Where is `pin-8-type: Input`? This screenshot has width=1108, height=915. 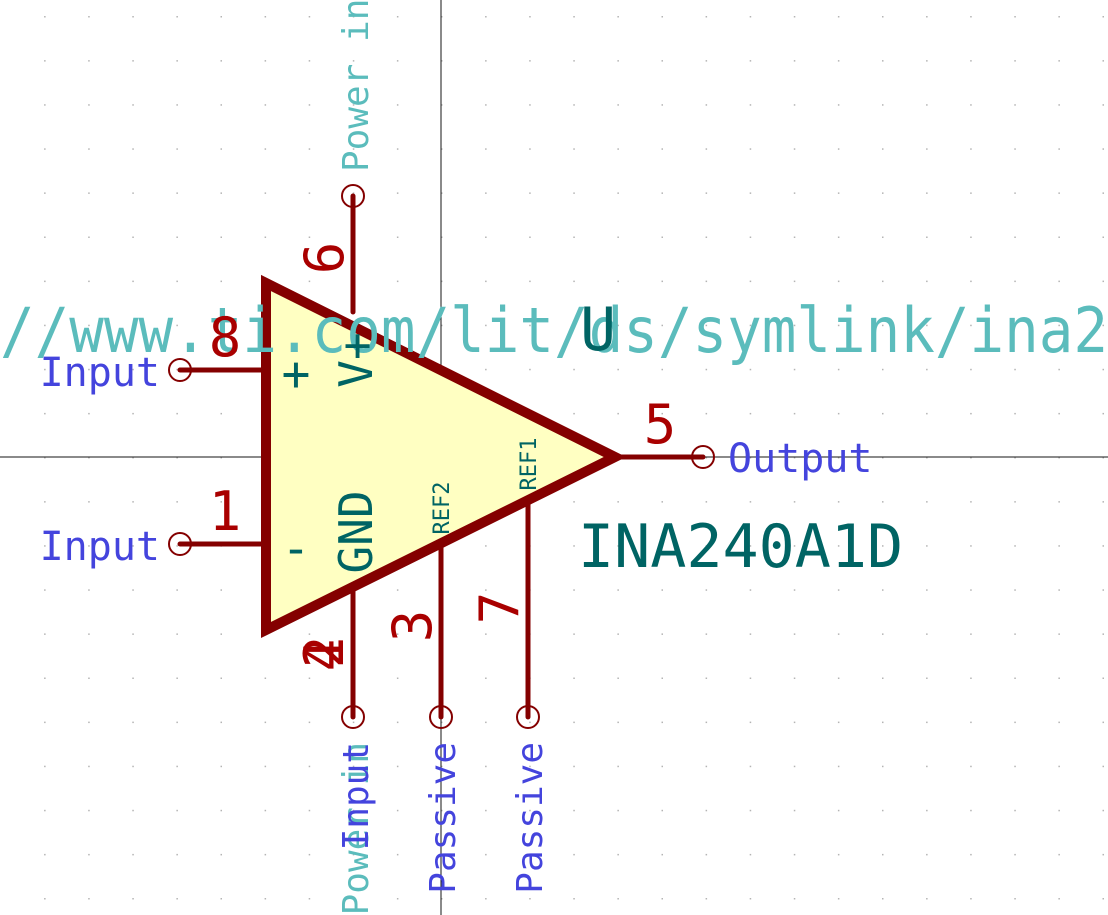 pin-8-type: Input is located at coordinates (100, 373).